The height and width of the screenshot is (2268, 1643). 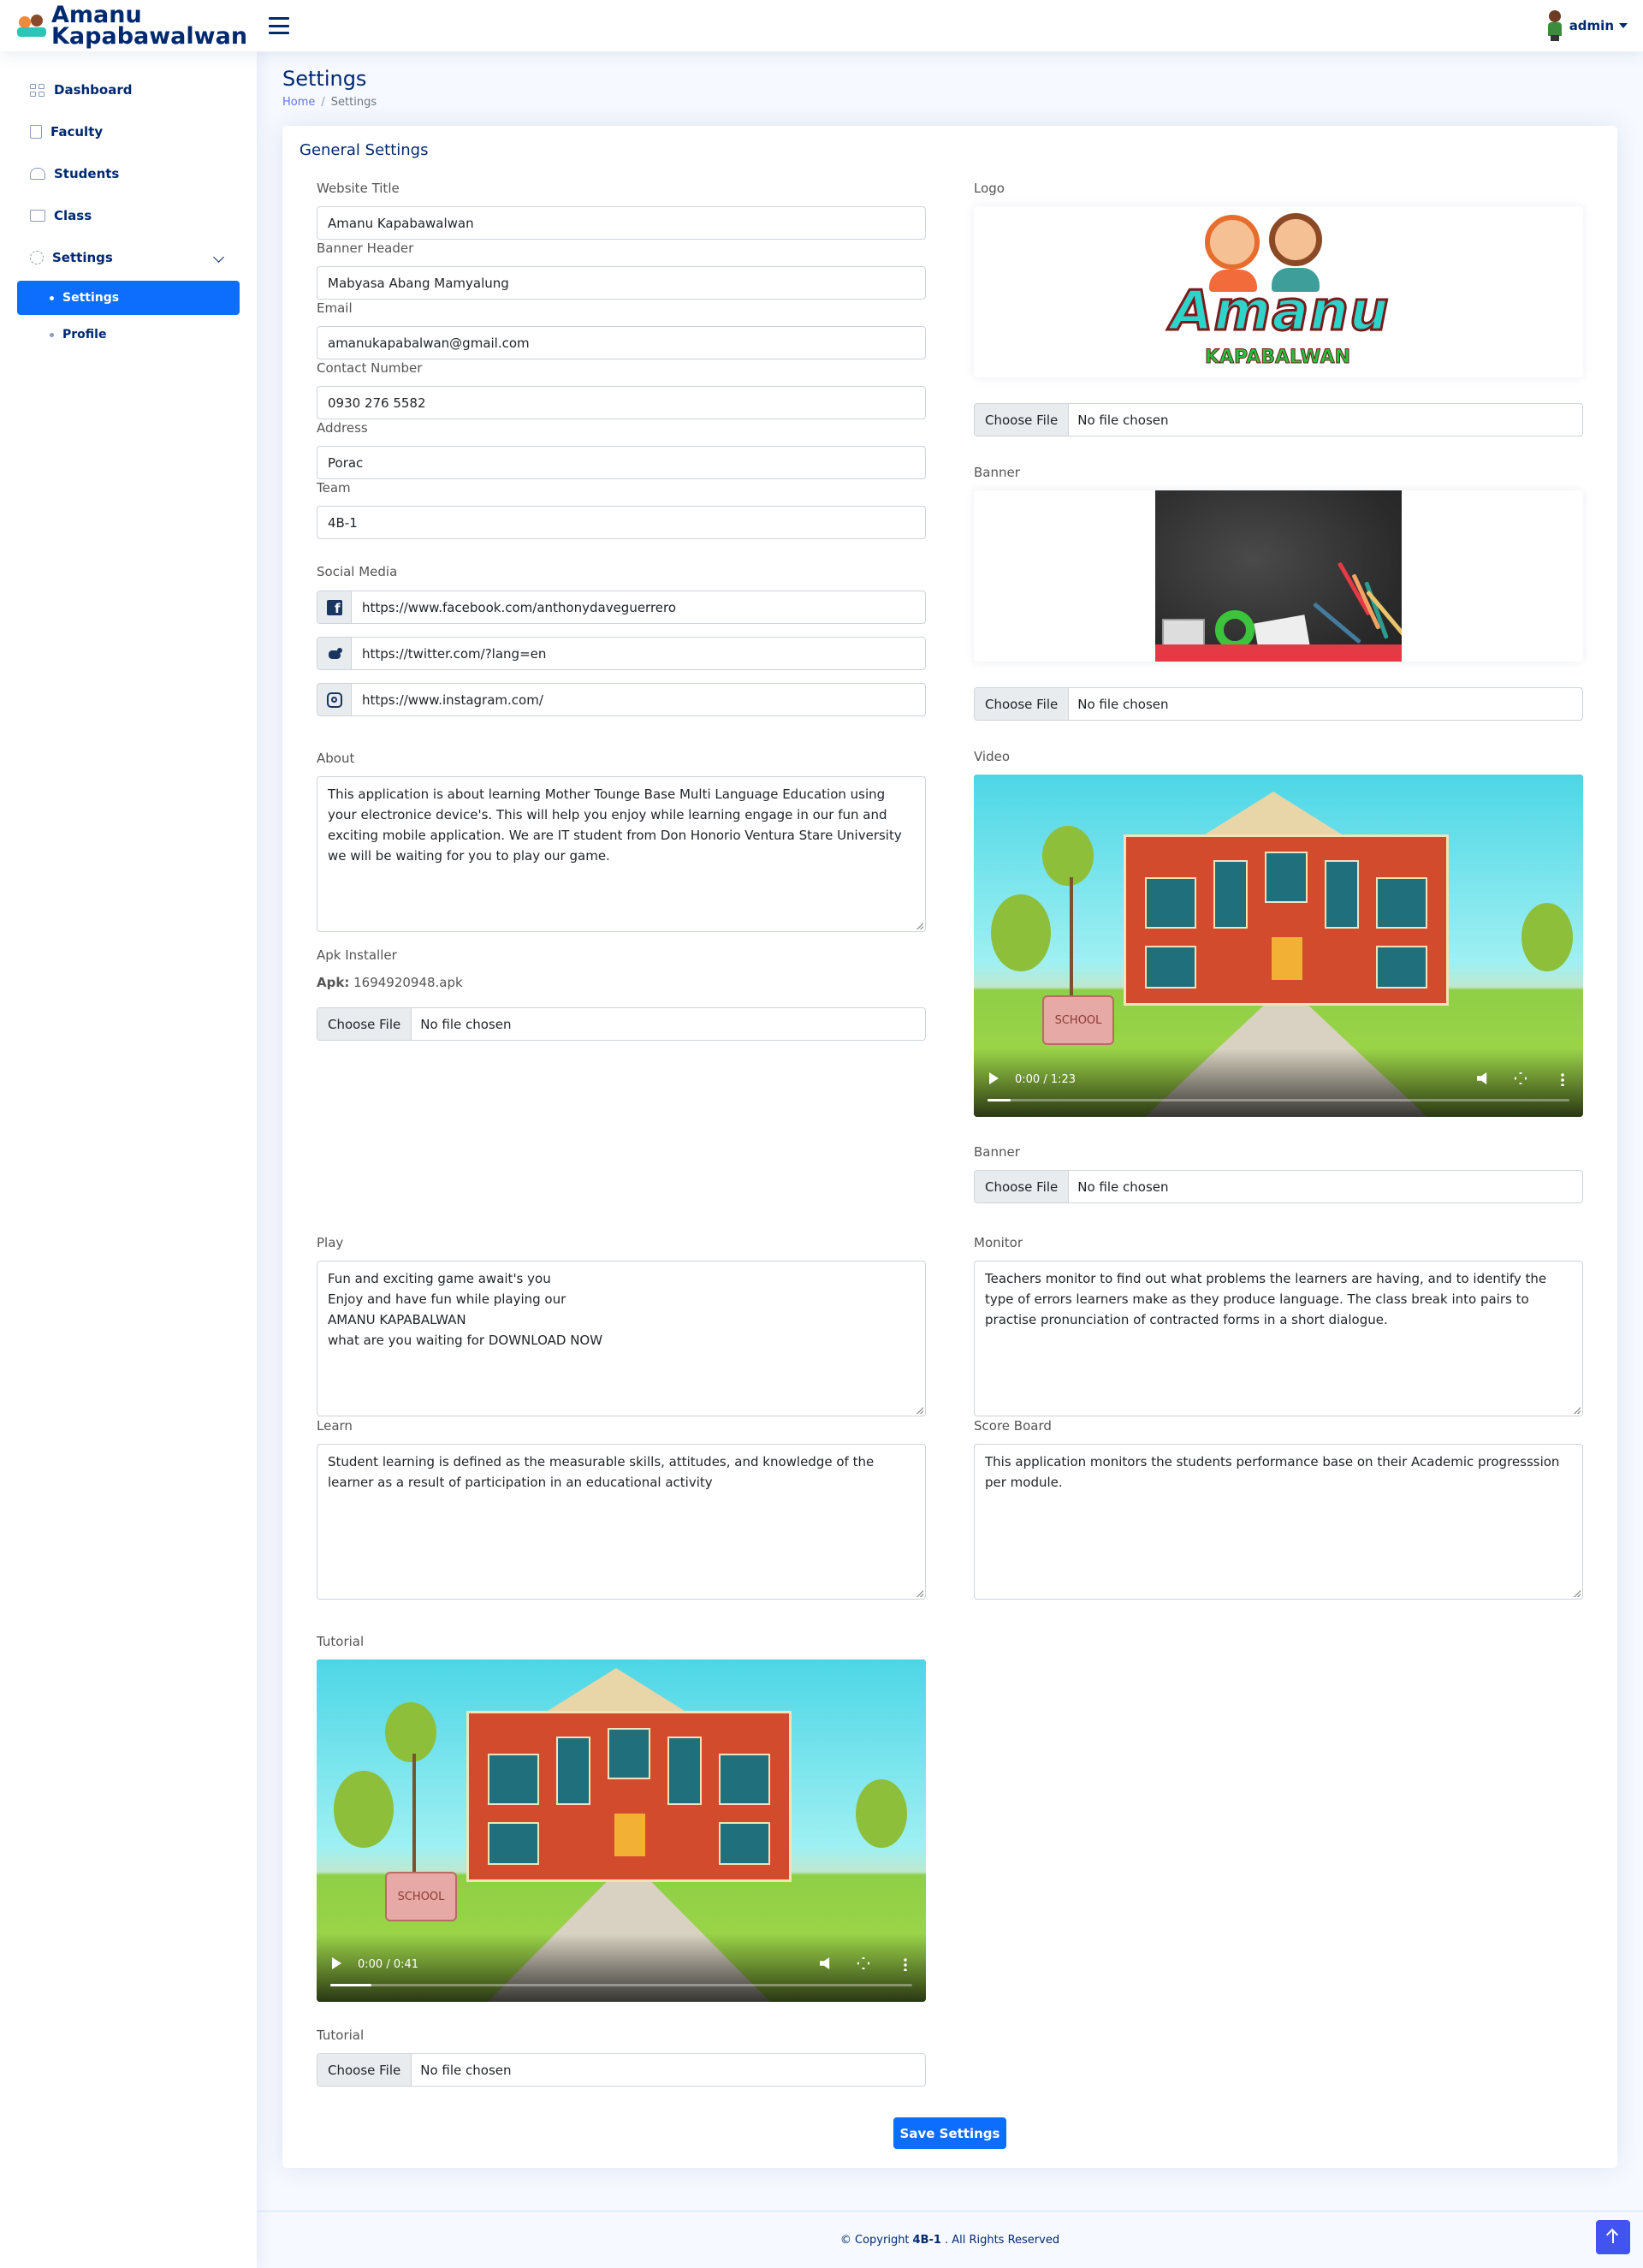 What do you see at coordinates (621, 463) in the screenshot?
I see `address-input: Porac` at bounding box center [621, 463].